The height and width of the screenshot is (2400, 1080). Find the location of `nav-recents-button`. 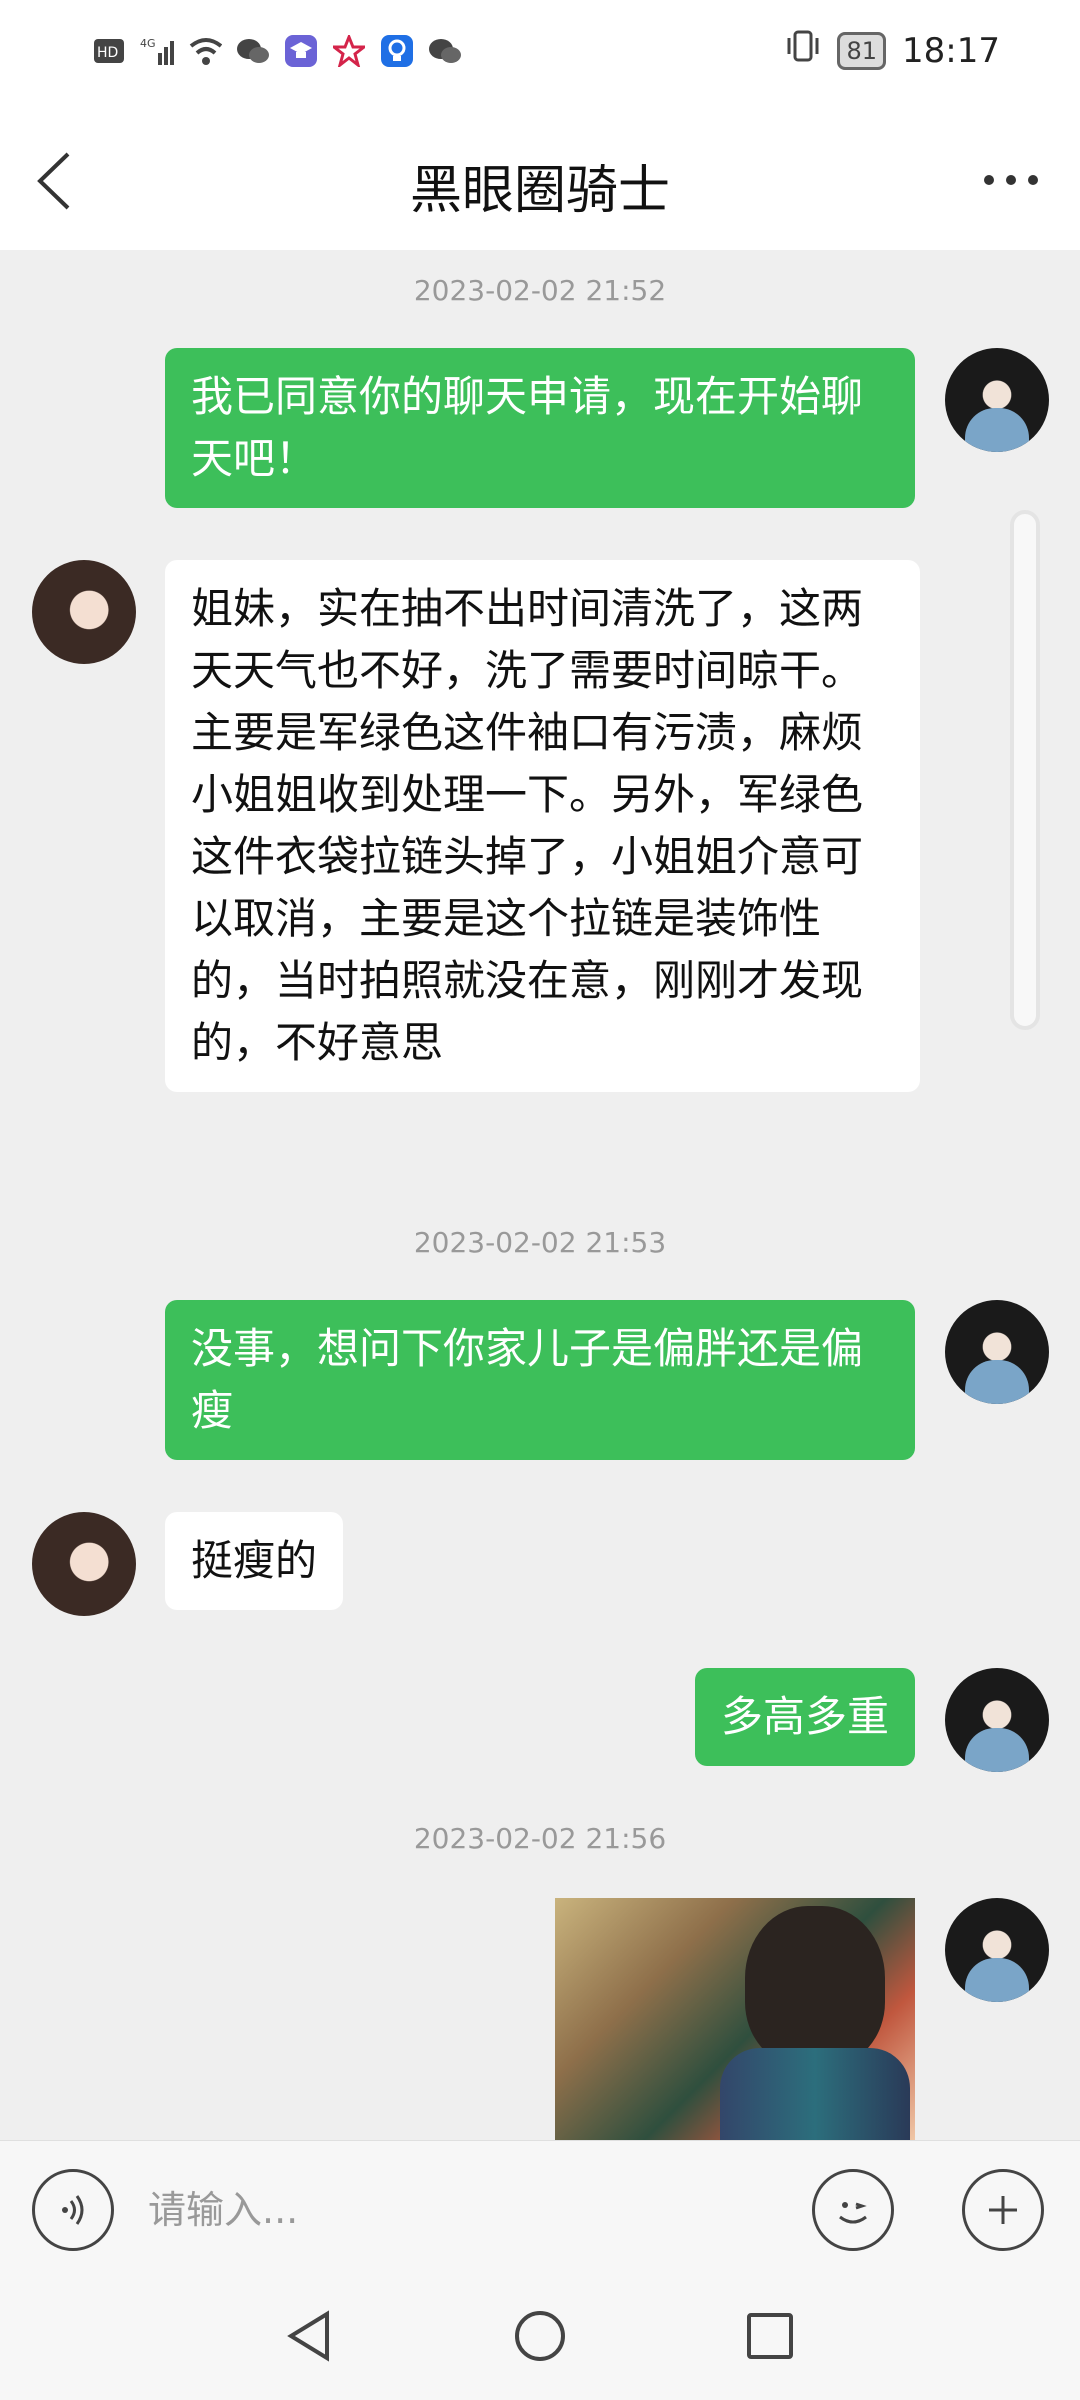

nav-recents-button is located at coordinates (770, 2336).